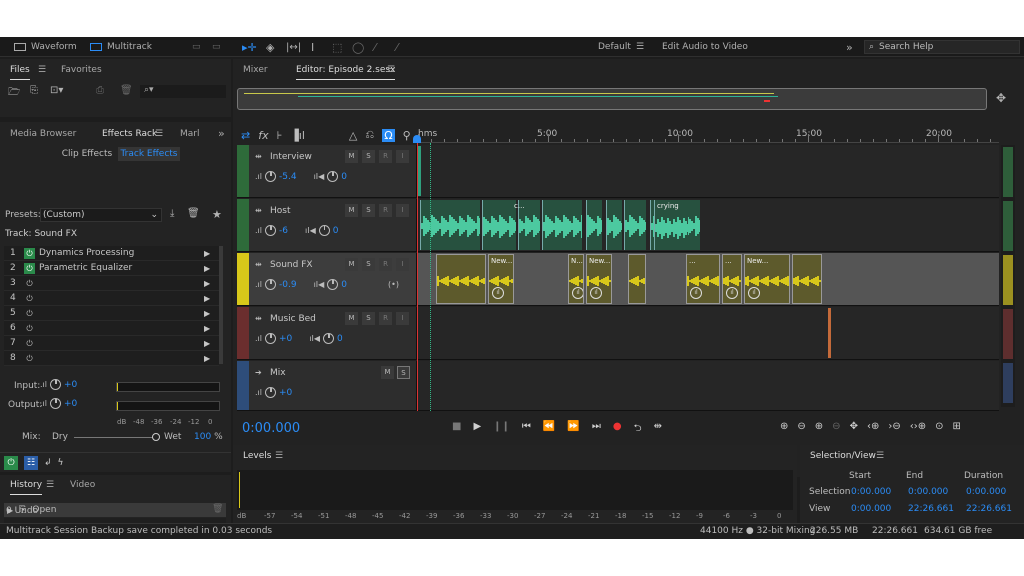  Describe the element at coordinates (337, 47) in the screenshot. I see `marquee-tool-icon: ⬚` at that location.